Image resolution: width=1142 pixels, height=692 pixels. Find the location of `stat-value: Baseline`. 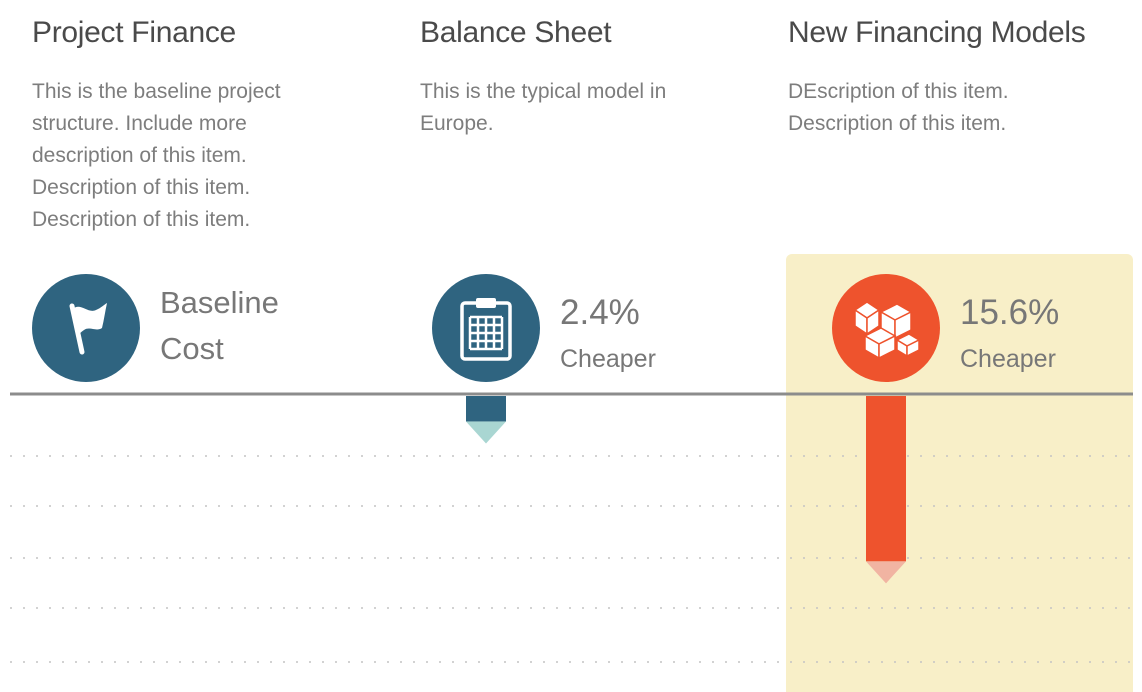

stat-value: Baseline is located at coordinates (219, 302).